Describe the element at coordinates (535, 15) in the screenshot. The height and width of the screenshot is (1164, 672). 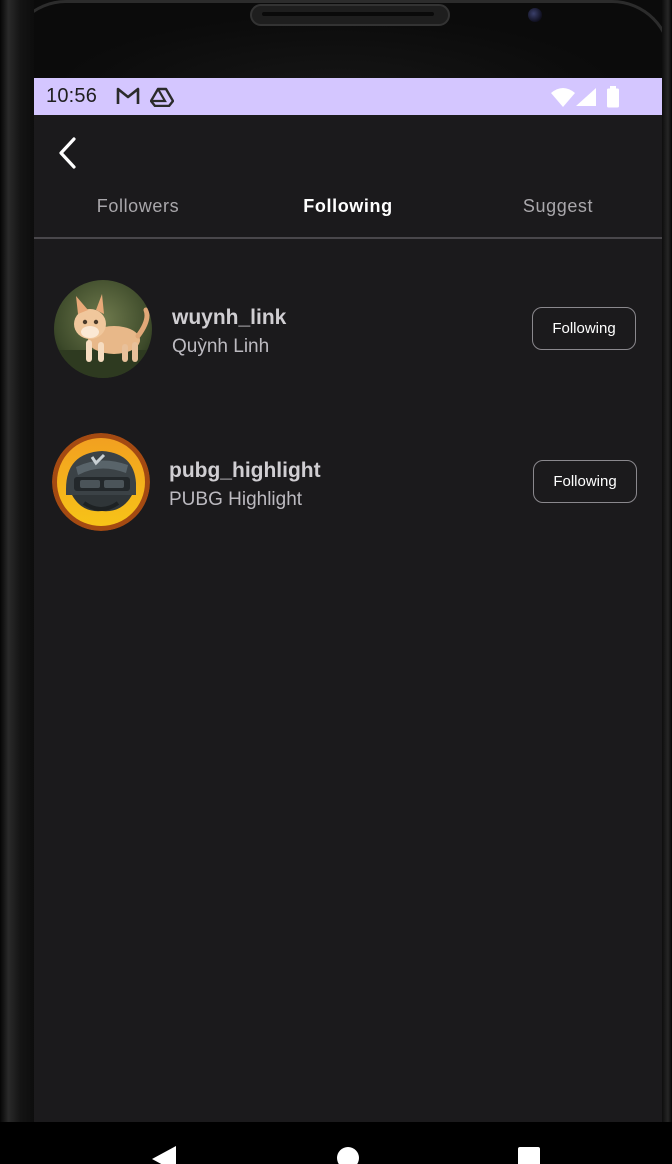
I see `front-camera` at that location.